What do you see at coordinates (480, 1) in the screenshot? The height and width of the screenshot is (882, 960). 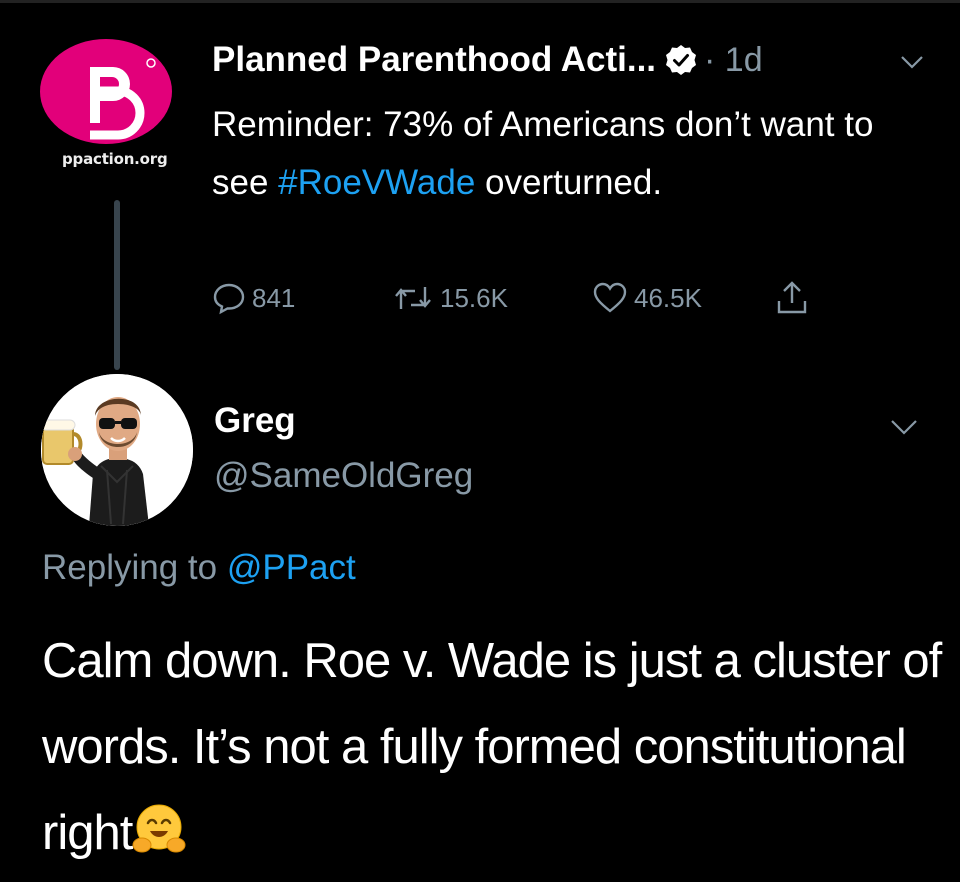 I see `top-divider` at bounding box center [480, 1].